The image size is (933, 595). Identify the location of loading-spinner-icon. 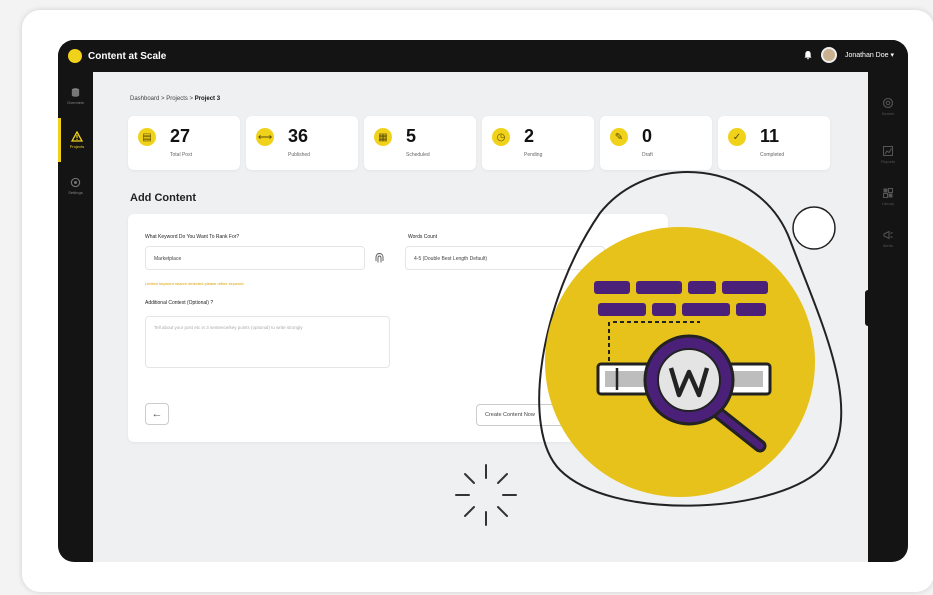
(486, 495).